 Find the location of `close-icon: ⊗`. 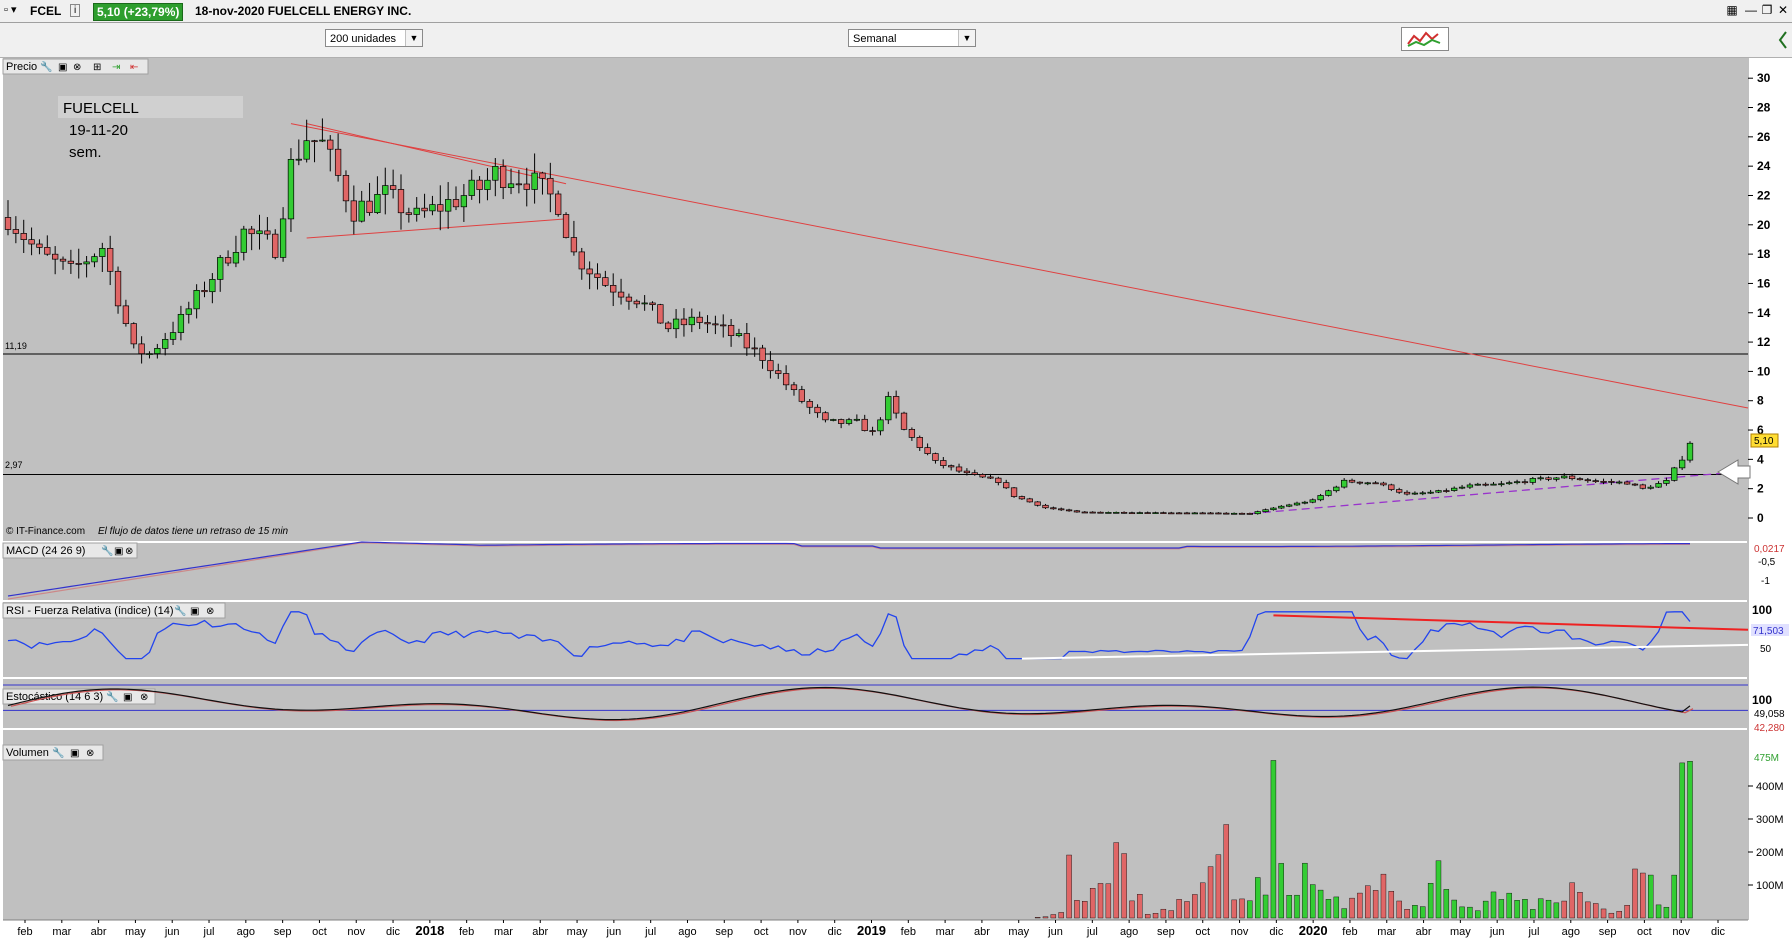

close-icon: ⊗ is located at coordinates (129, 551).